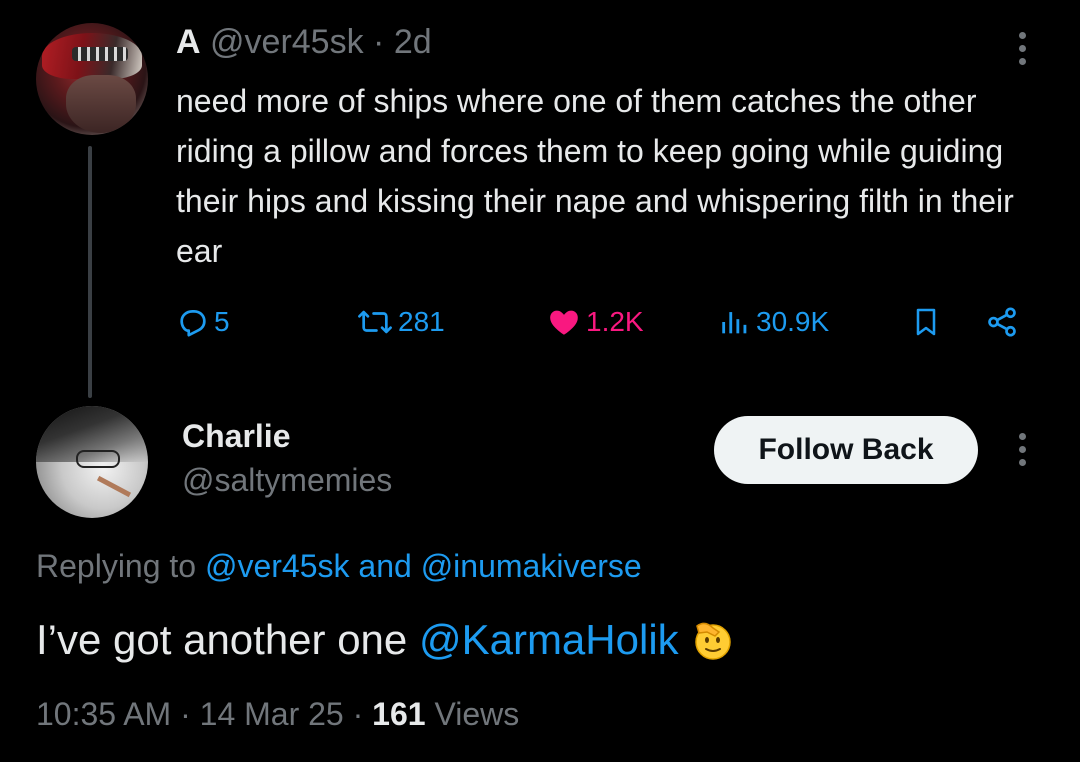  I want to click on avatar-cigarette, so click(114, 486).